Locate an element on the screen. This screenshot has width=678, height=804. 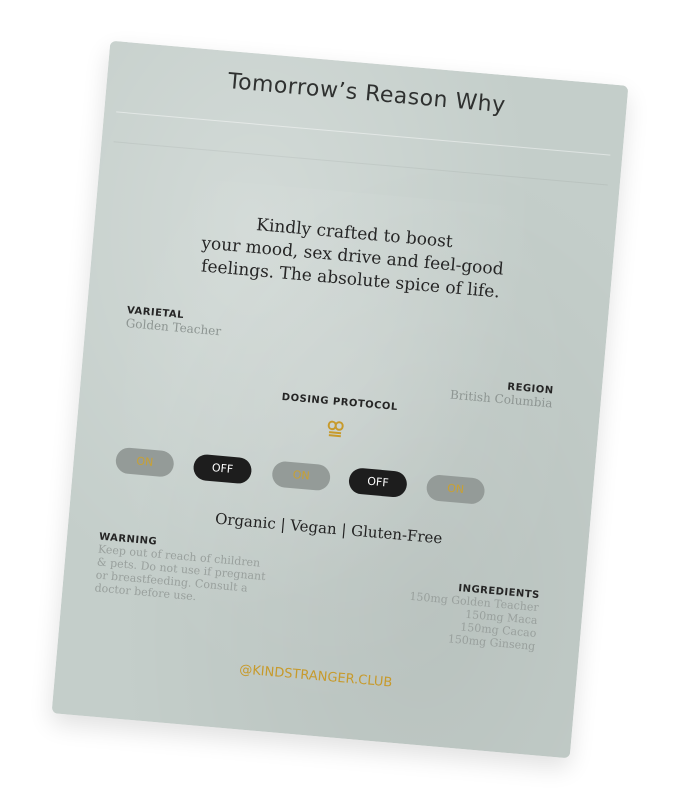
dose-day-5-pill: ON is located at coordinates (455, 489).